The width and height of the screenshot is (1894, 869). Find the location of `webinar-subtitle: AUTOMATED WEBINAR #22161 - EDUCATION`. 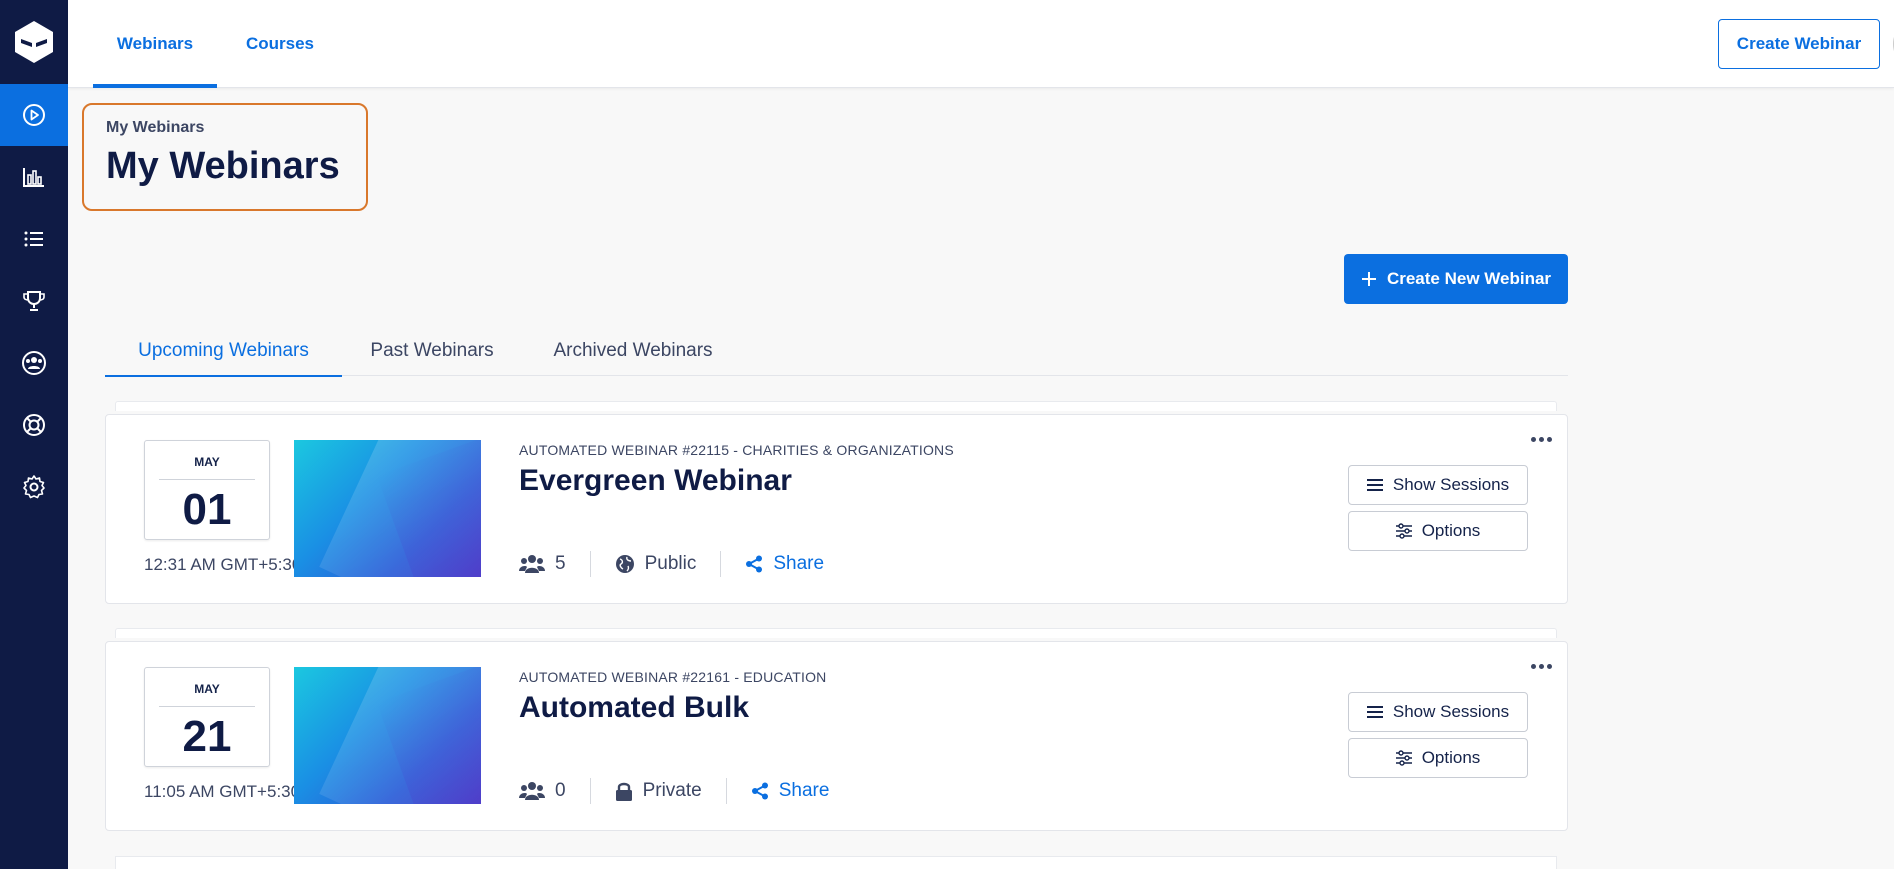

webinar-subtitle: AUTOMATED WEBINAR #22161 - EDUCATION is located at coordinates (673, 677).